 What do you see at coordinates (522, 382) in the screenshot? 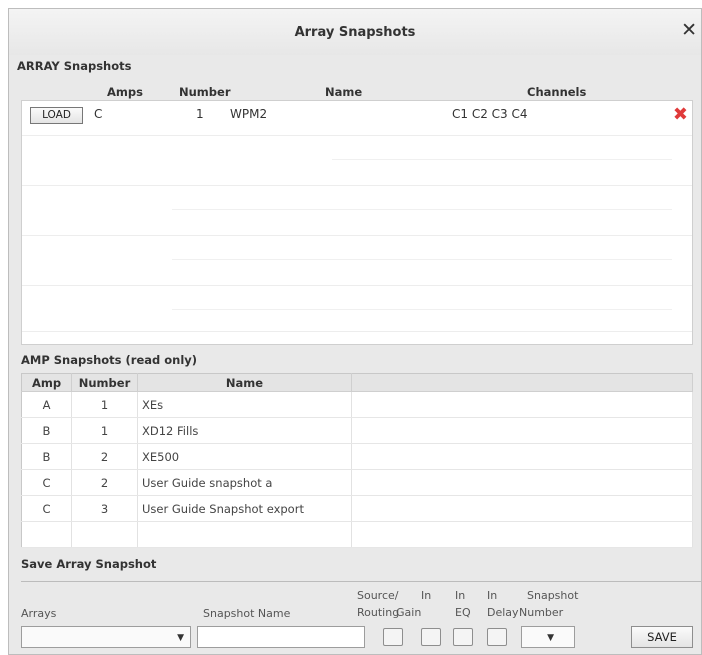
I see `col-empty` at bounding box center [522, 382].